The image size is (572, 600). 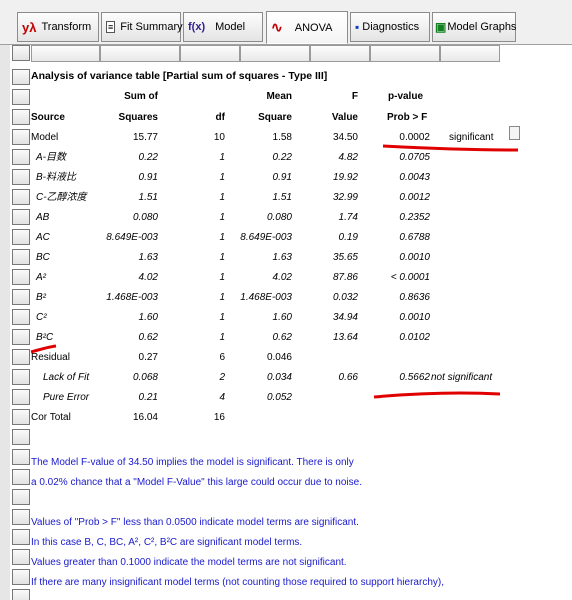 What do you see at coordinates (197, 27) in the screenshot?
I see `function-icon: f(x)` at bounding box center [197, 27].